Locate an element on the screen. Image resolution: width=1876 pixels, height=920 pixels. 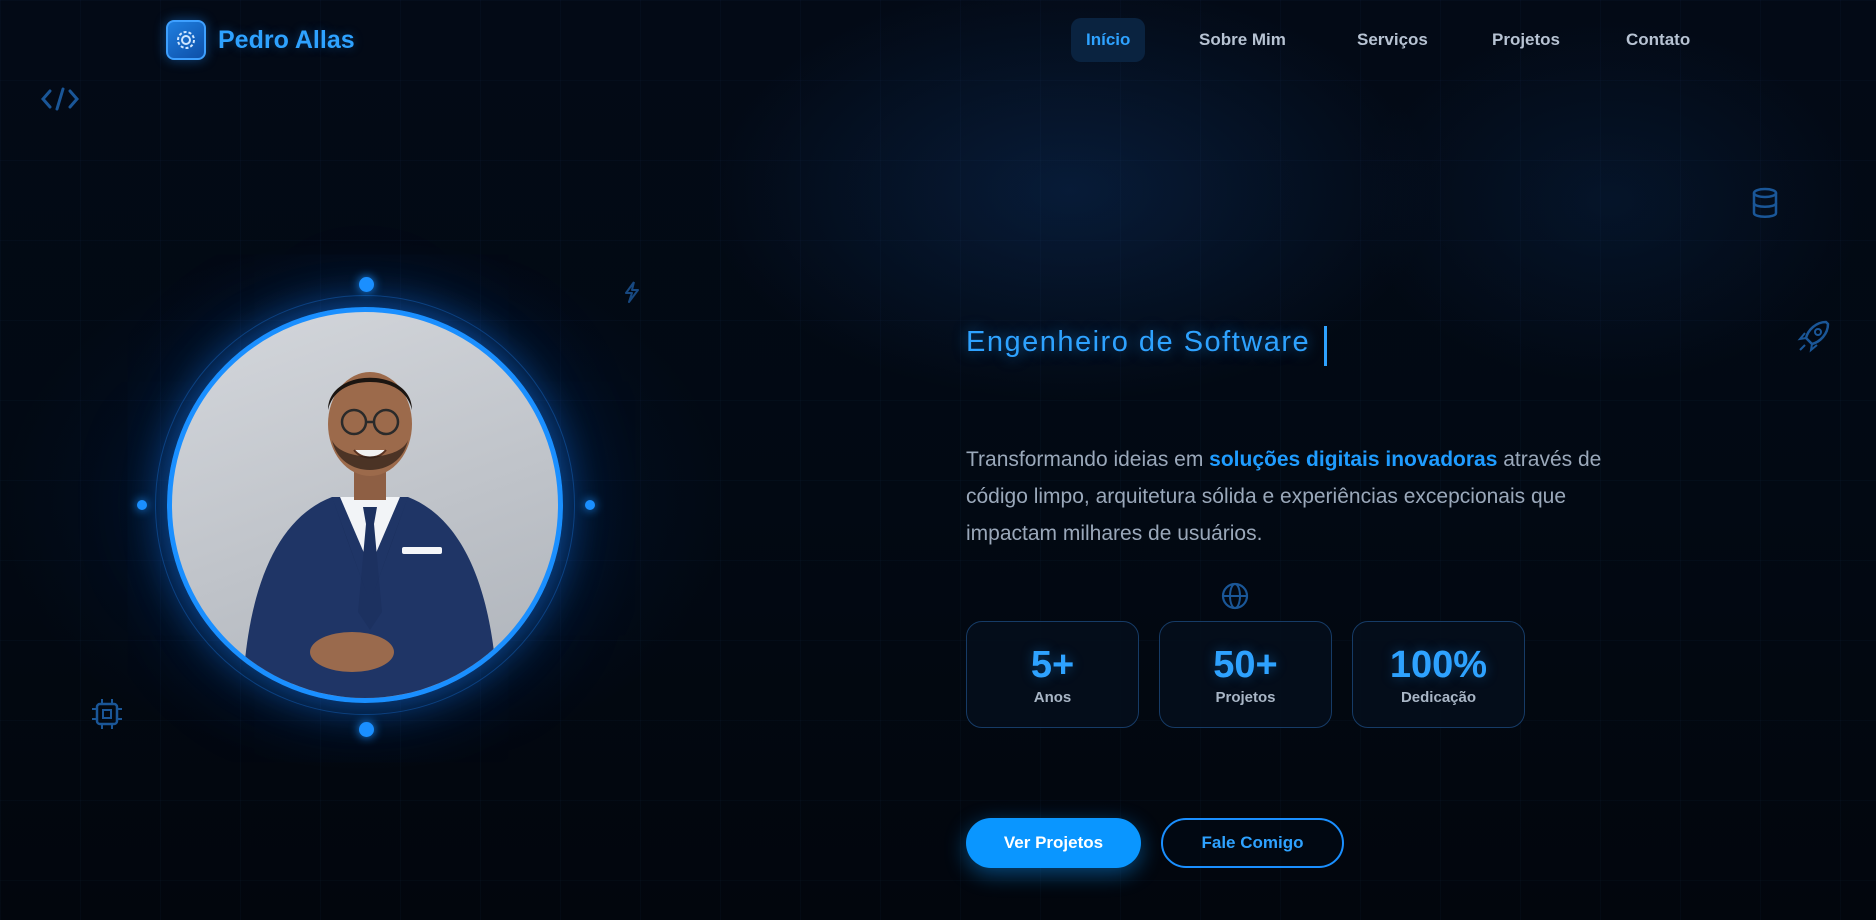
brand-name: Pedro Allas is located at coordinates (286, 39).